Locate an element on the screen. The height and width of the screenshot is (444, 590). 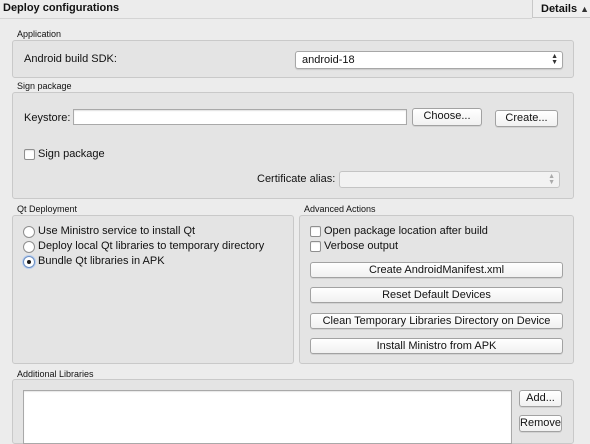
sdk-label: Android build SDK: is located at coordinates (70, 59).